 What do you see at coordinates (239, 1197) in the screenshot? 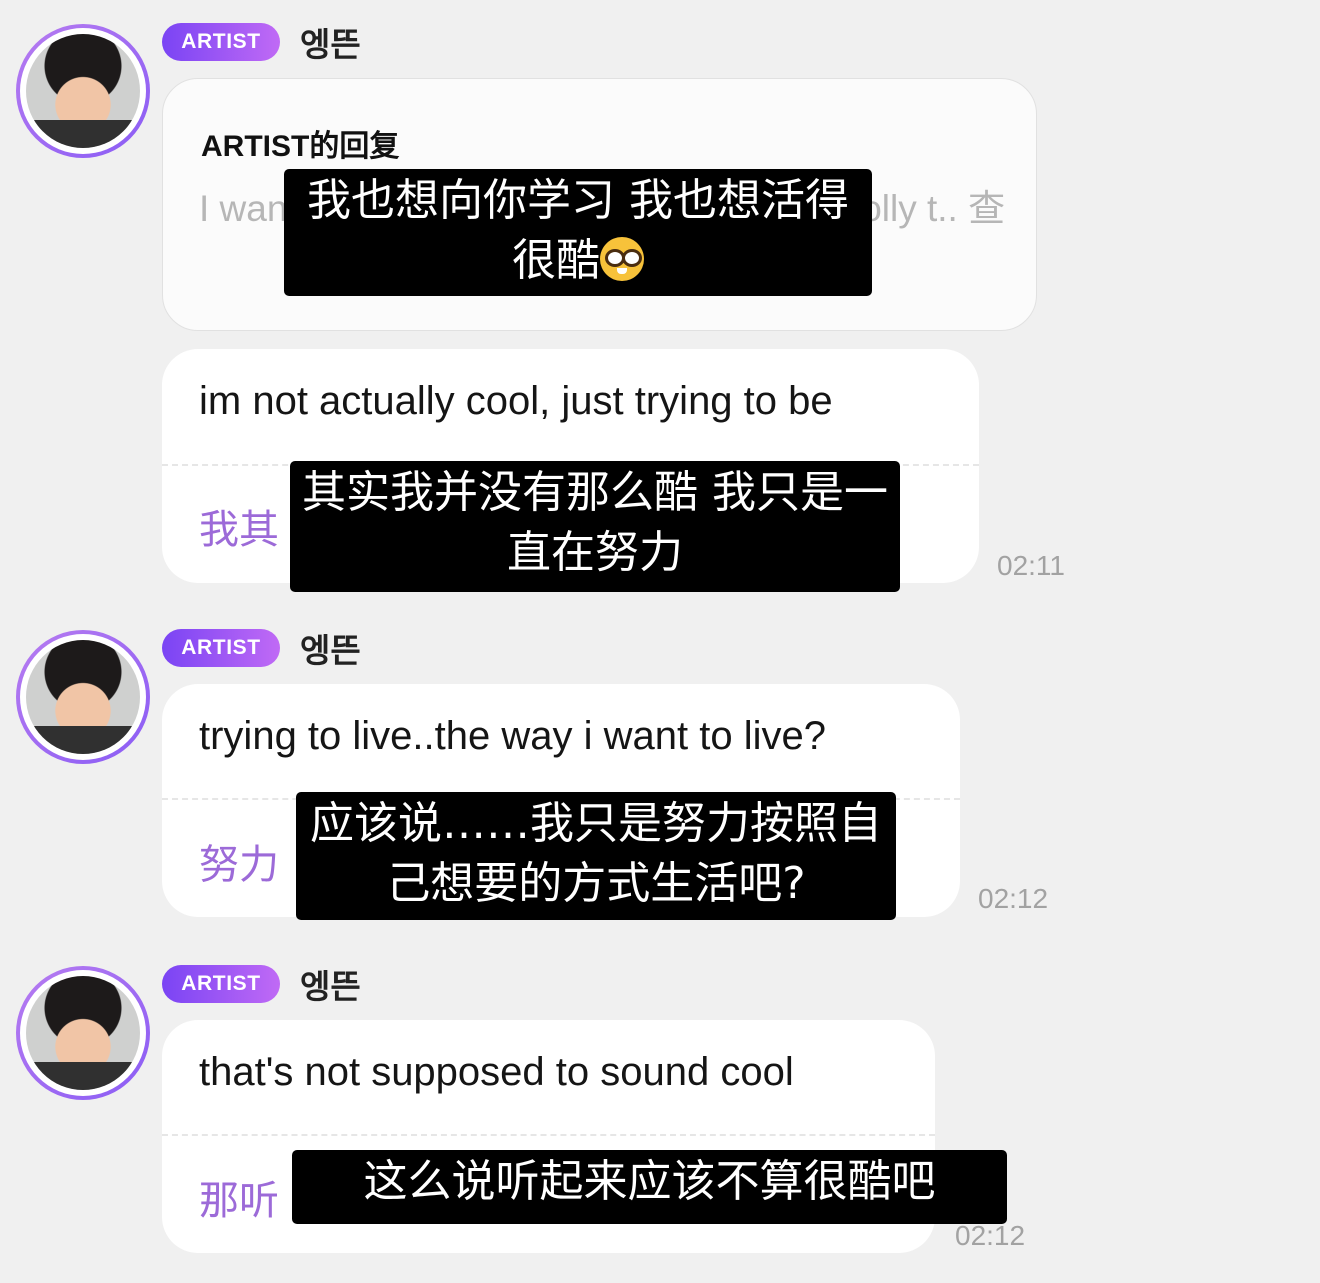
I see `translation-text: 那听` at bounding box center [239, 1197].